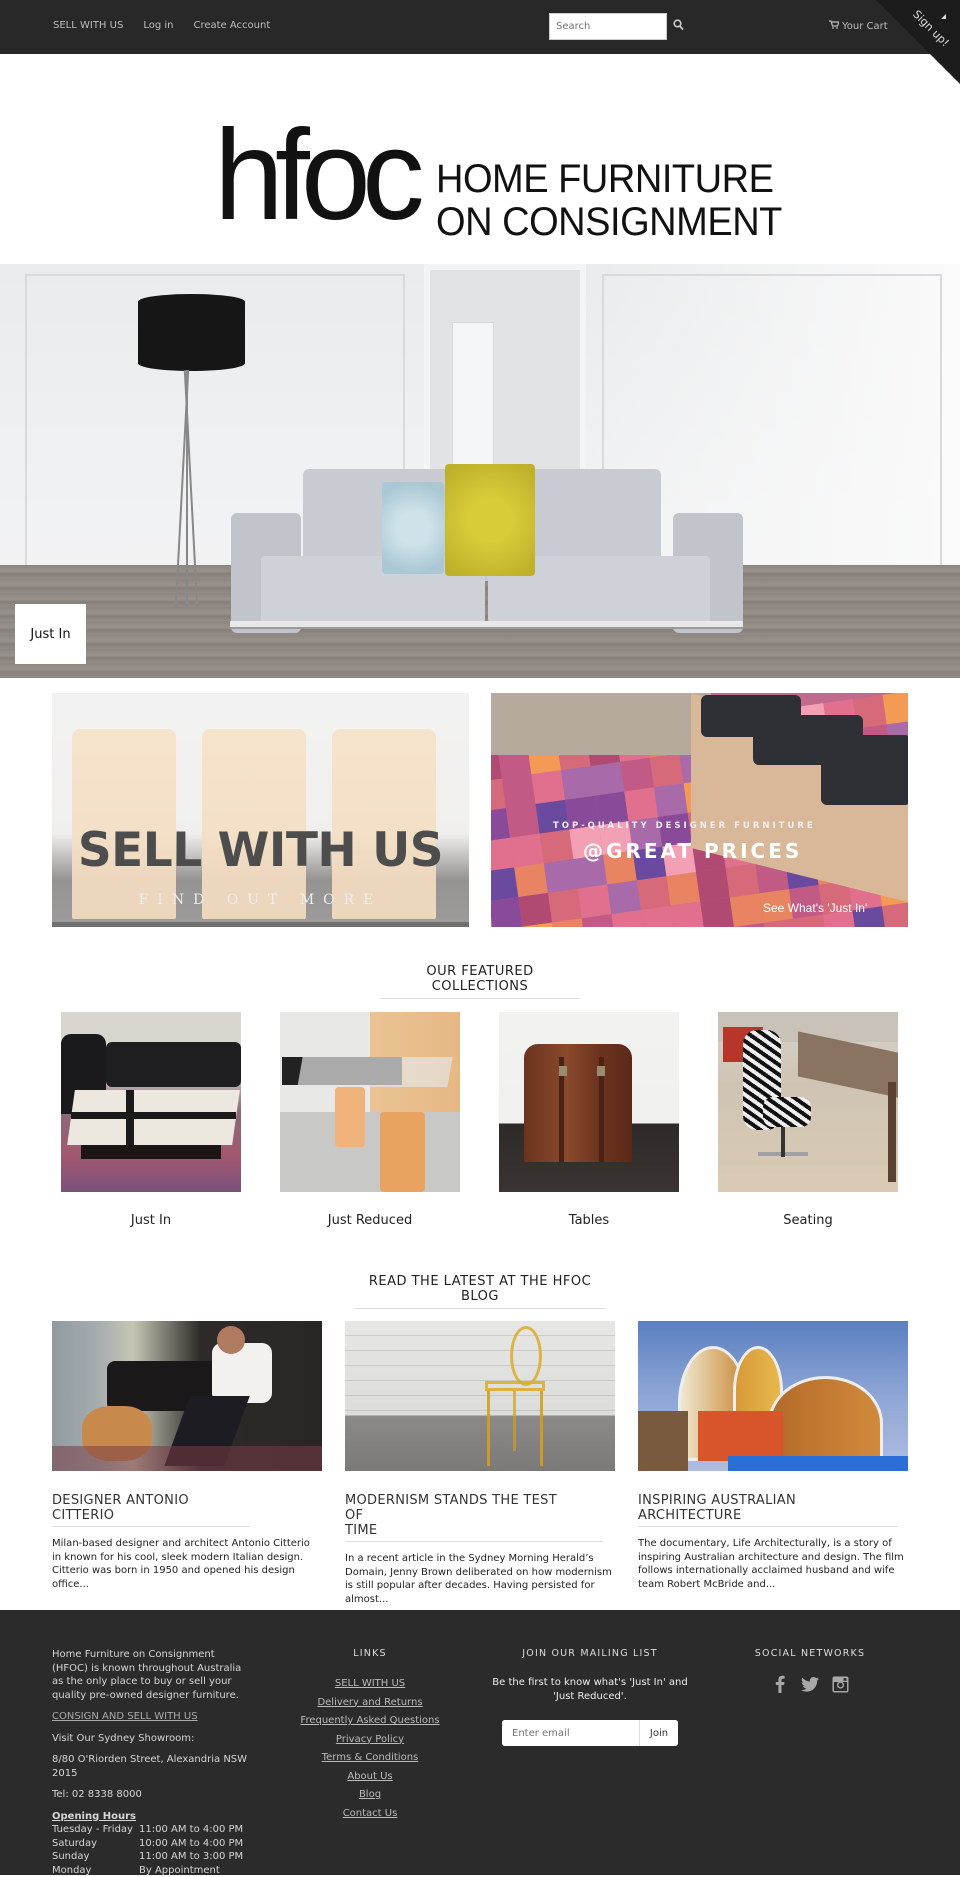 This screenshot has height=1877, width=960. What do you see at coordinates (370, 1813) in the screenshot?
I see `footer-link-contact: Contact Us` at bounding box center [370, 1813].